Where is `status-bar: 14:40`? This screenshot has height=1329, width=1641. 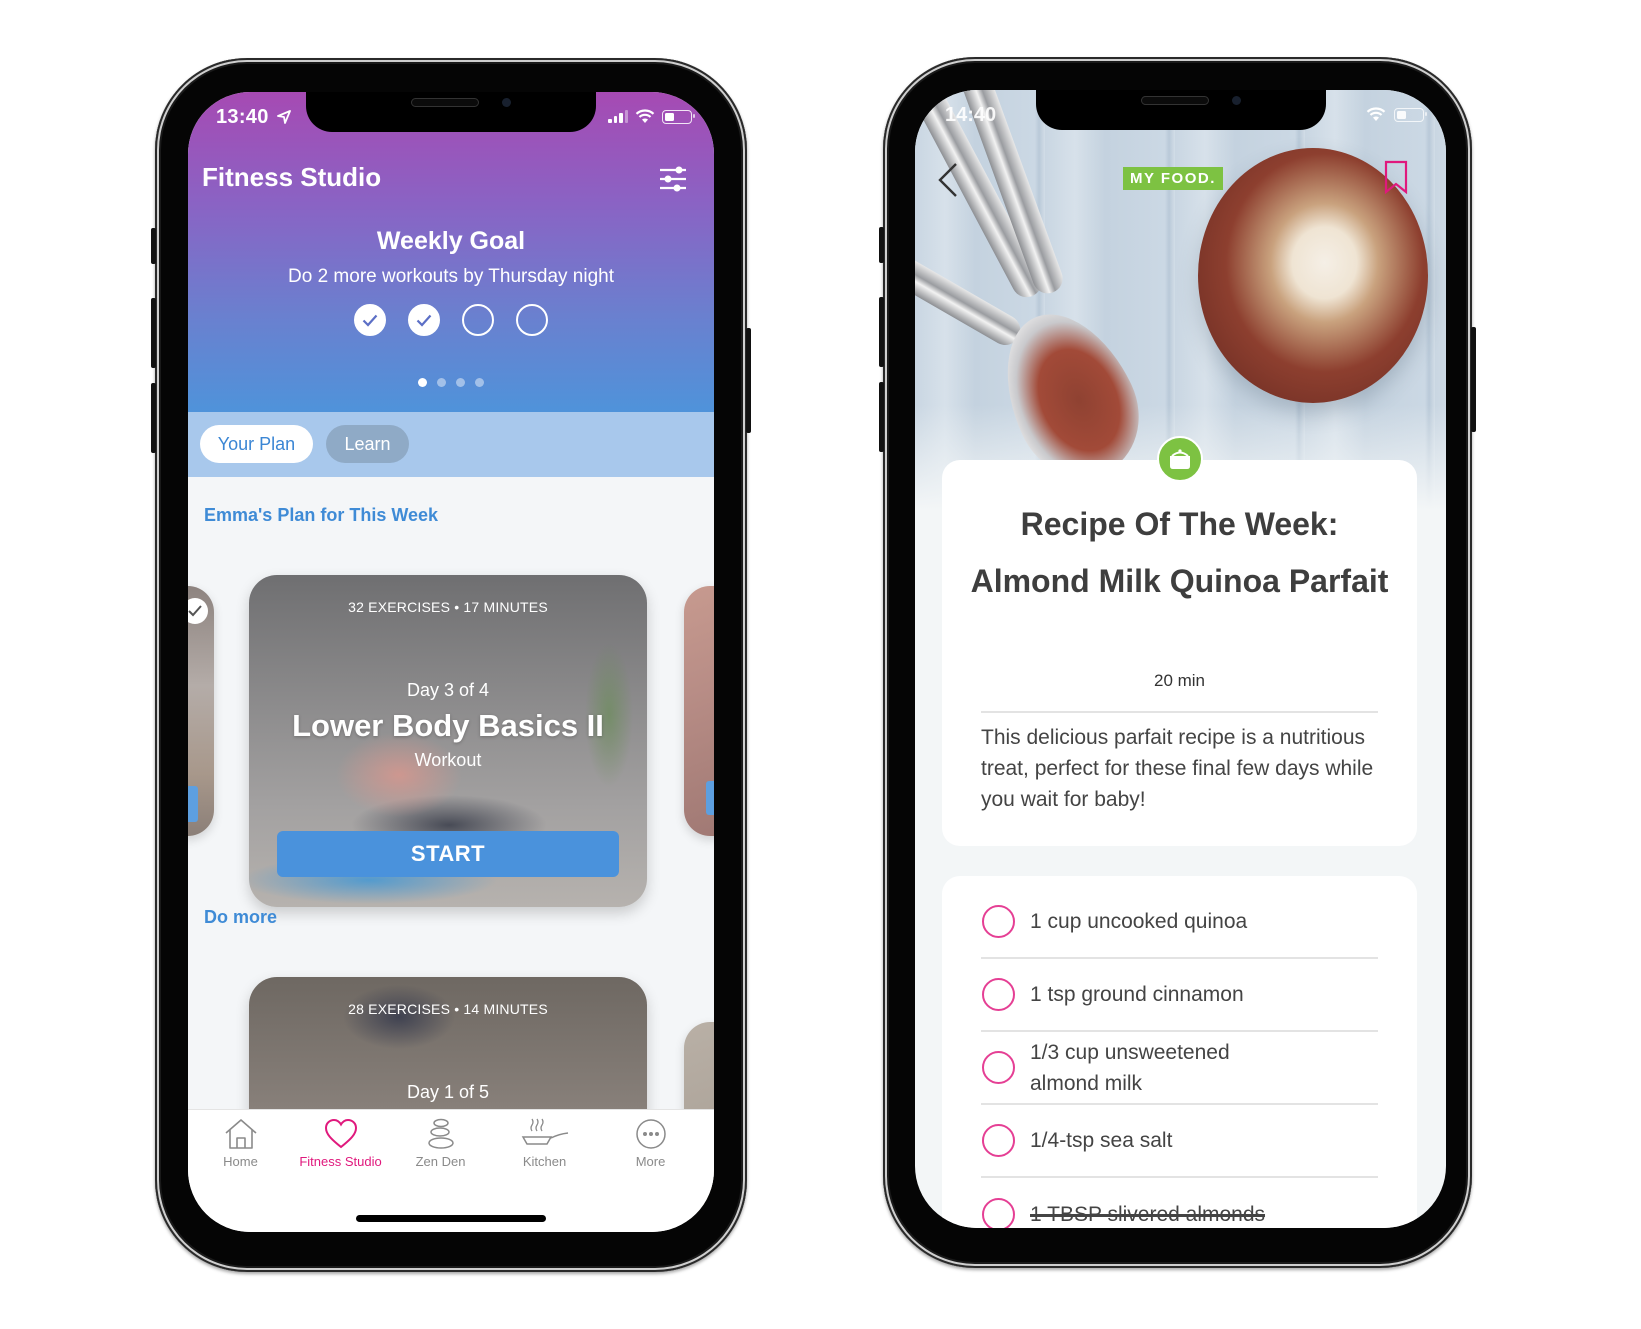 status-bar: 14:40 is located at coordinates (1186, 116).